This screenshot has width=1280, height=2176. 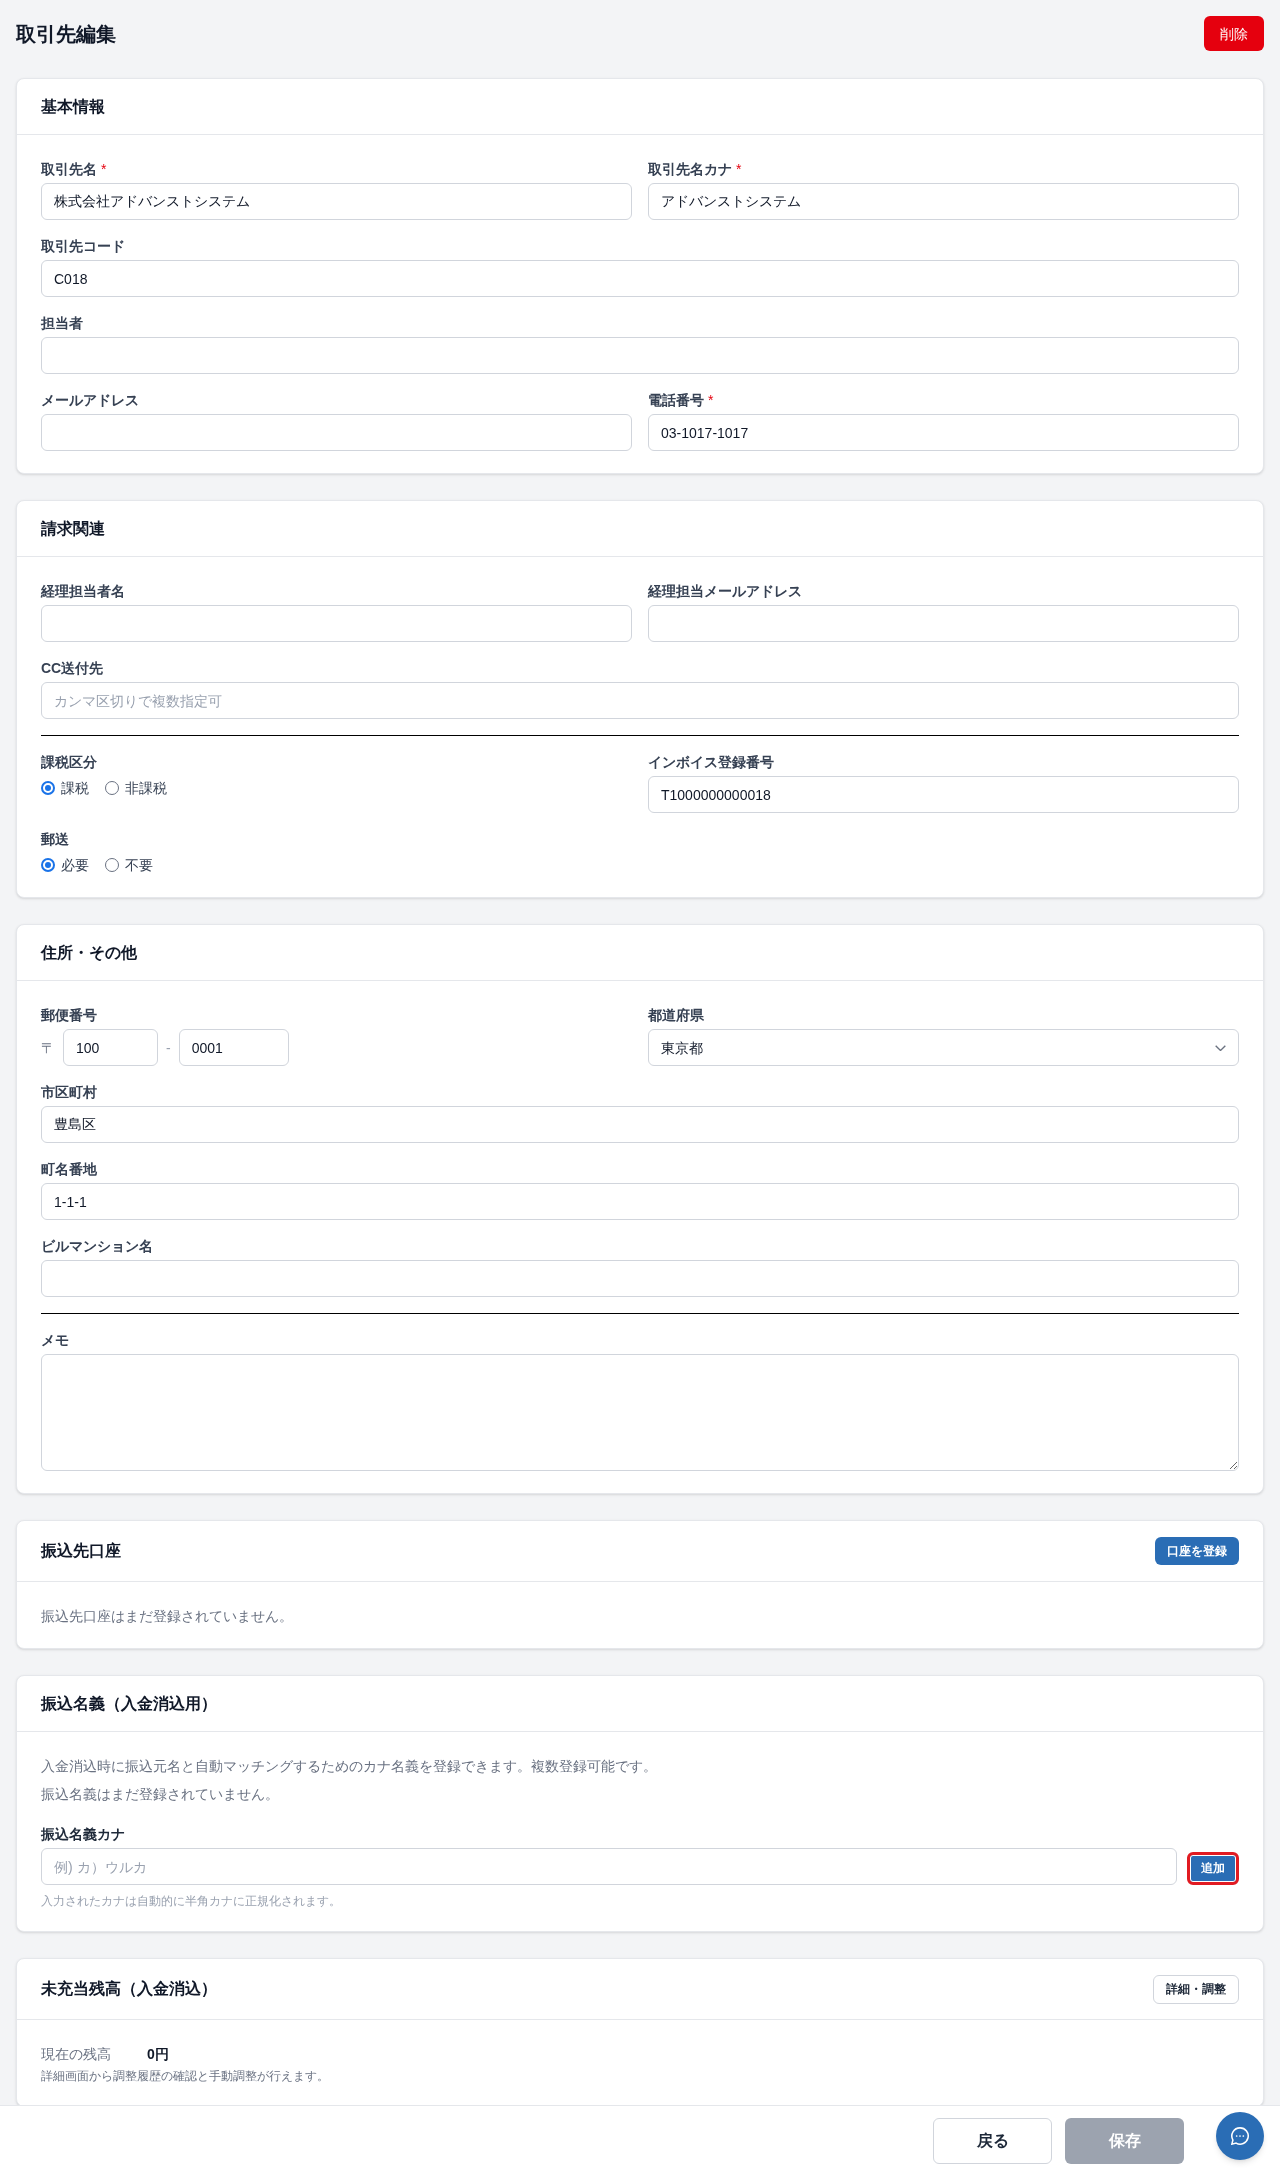 What do you see at coordinates (349, 1766) in the screenshot?
I see `info-text: 入金消込時に振込元名と自動マッチングするためのカナ名義を登録できます。複数登録可能です。` at bounding box center [349, 1766].